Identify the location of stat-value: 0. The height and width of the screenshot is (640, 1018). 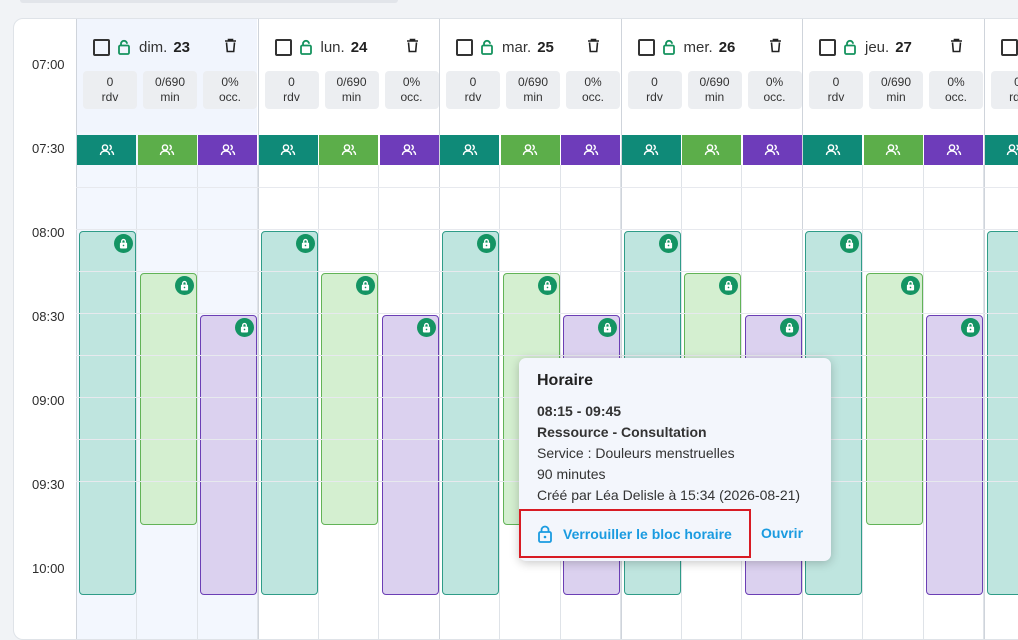
(473, 82).